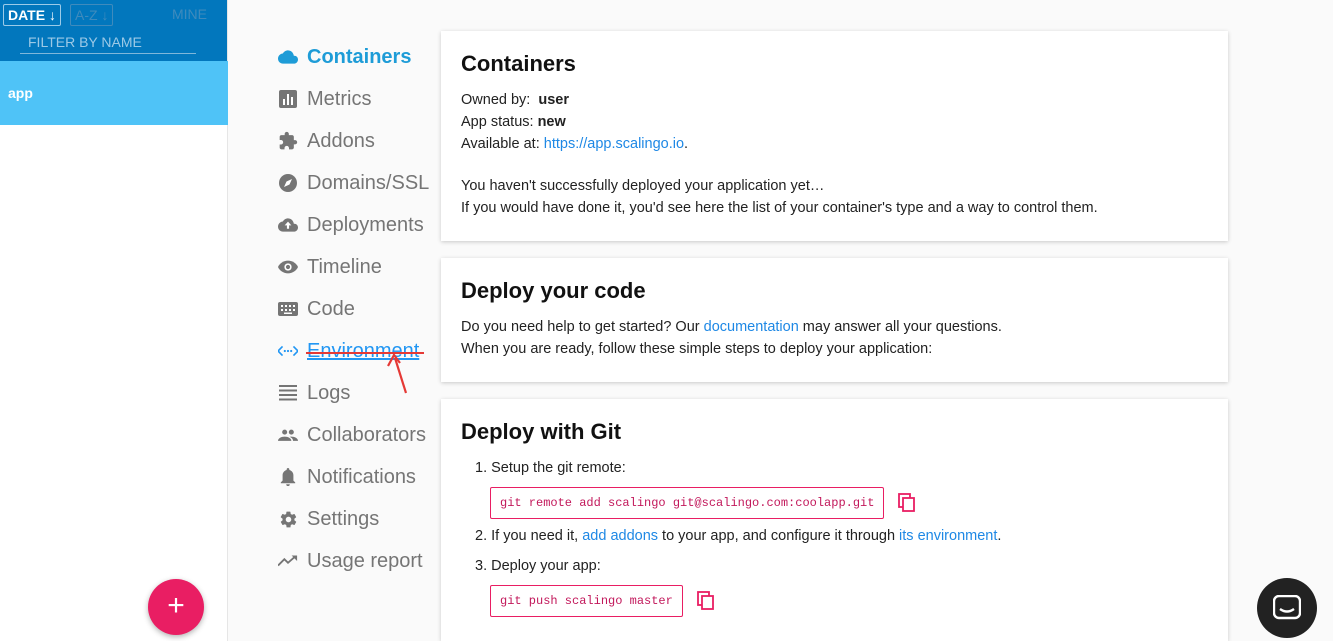 The image size is (1333, 641). I want to click on nav-item-addons: Addons, so click(358, 141).